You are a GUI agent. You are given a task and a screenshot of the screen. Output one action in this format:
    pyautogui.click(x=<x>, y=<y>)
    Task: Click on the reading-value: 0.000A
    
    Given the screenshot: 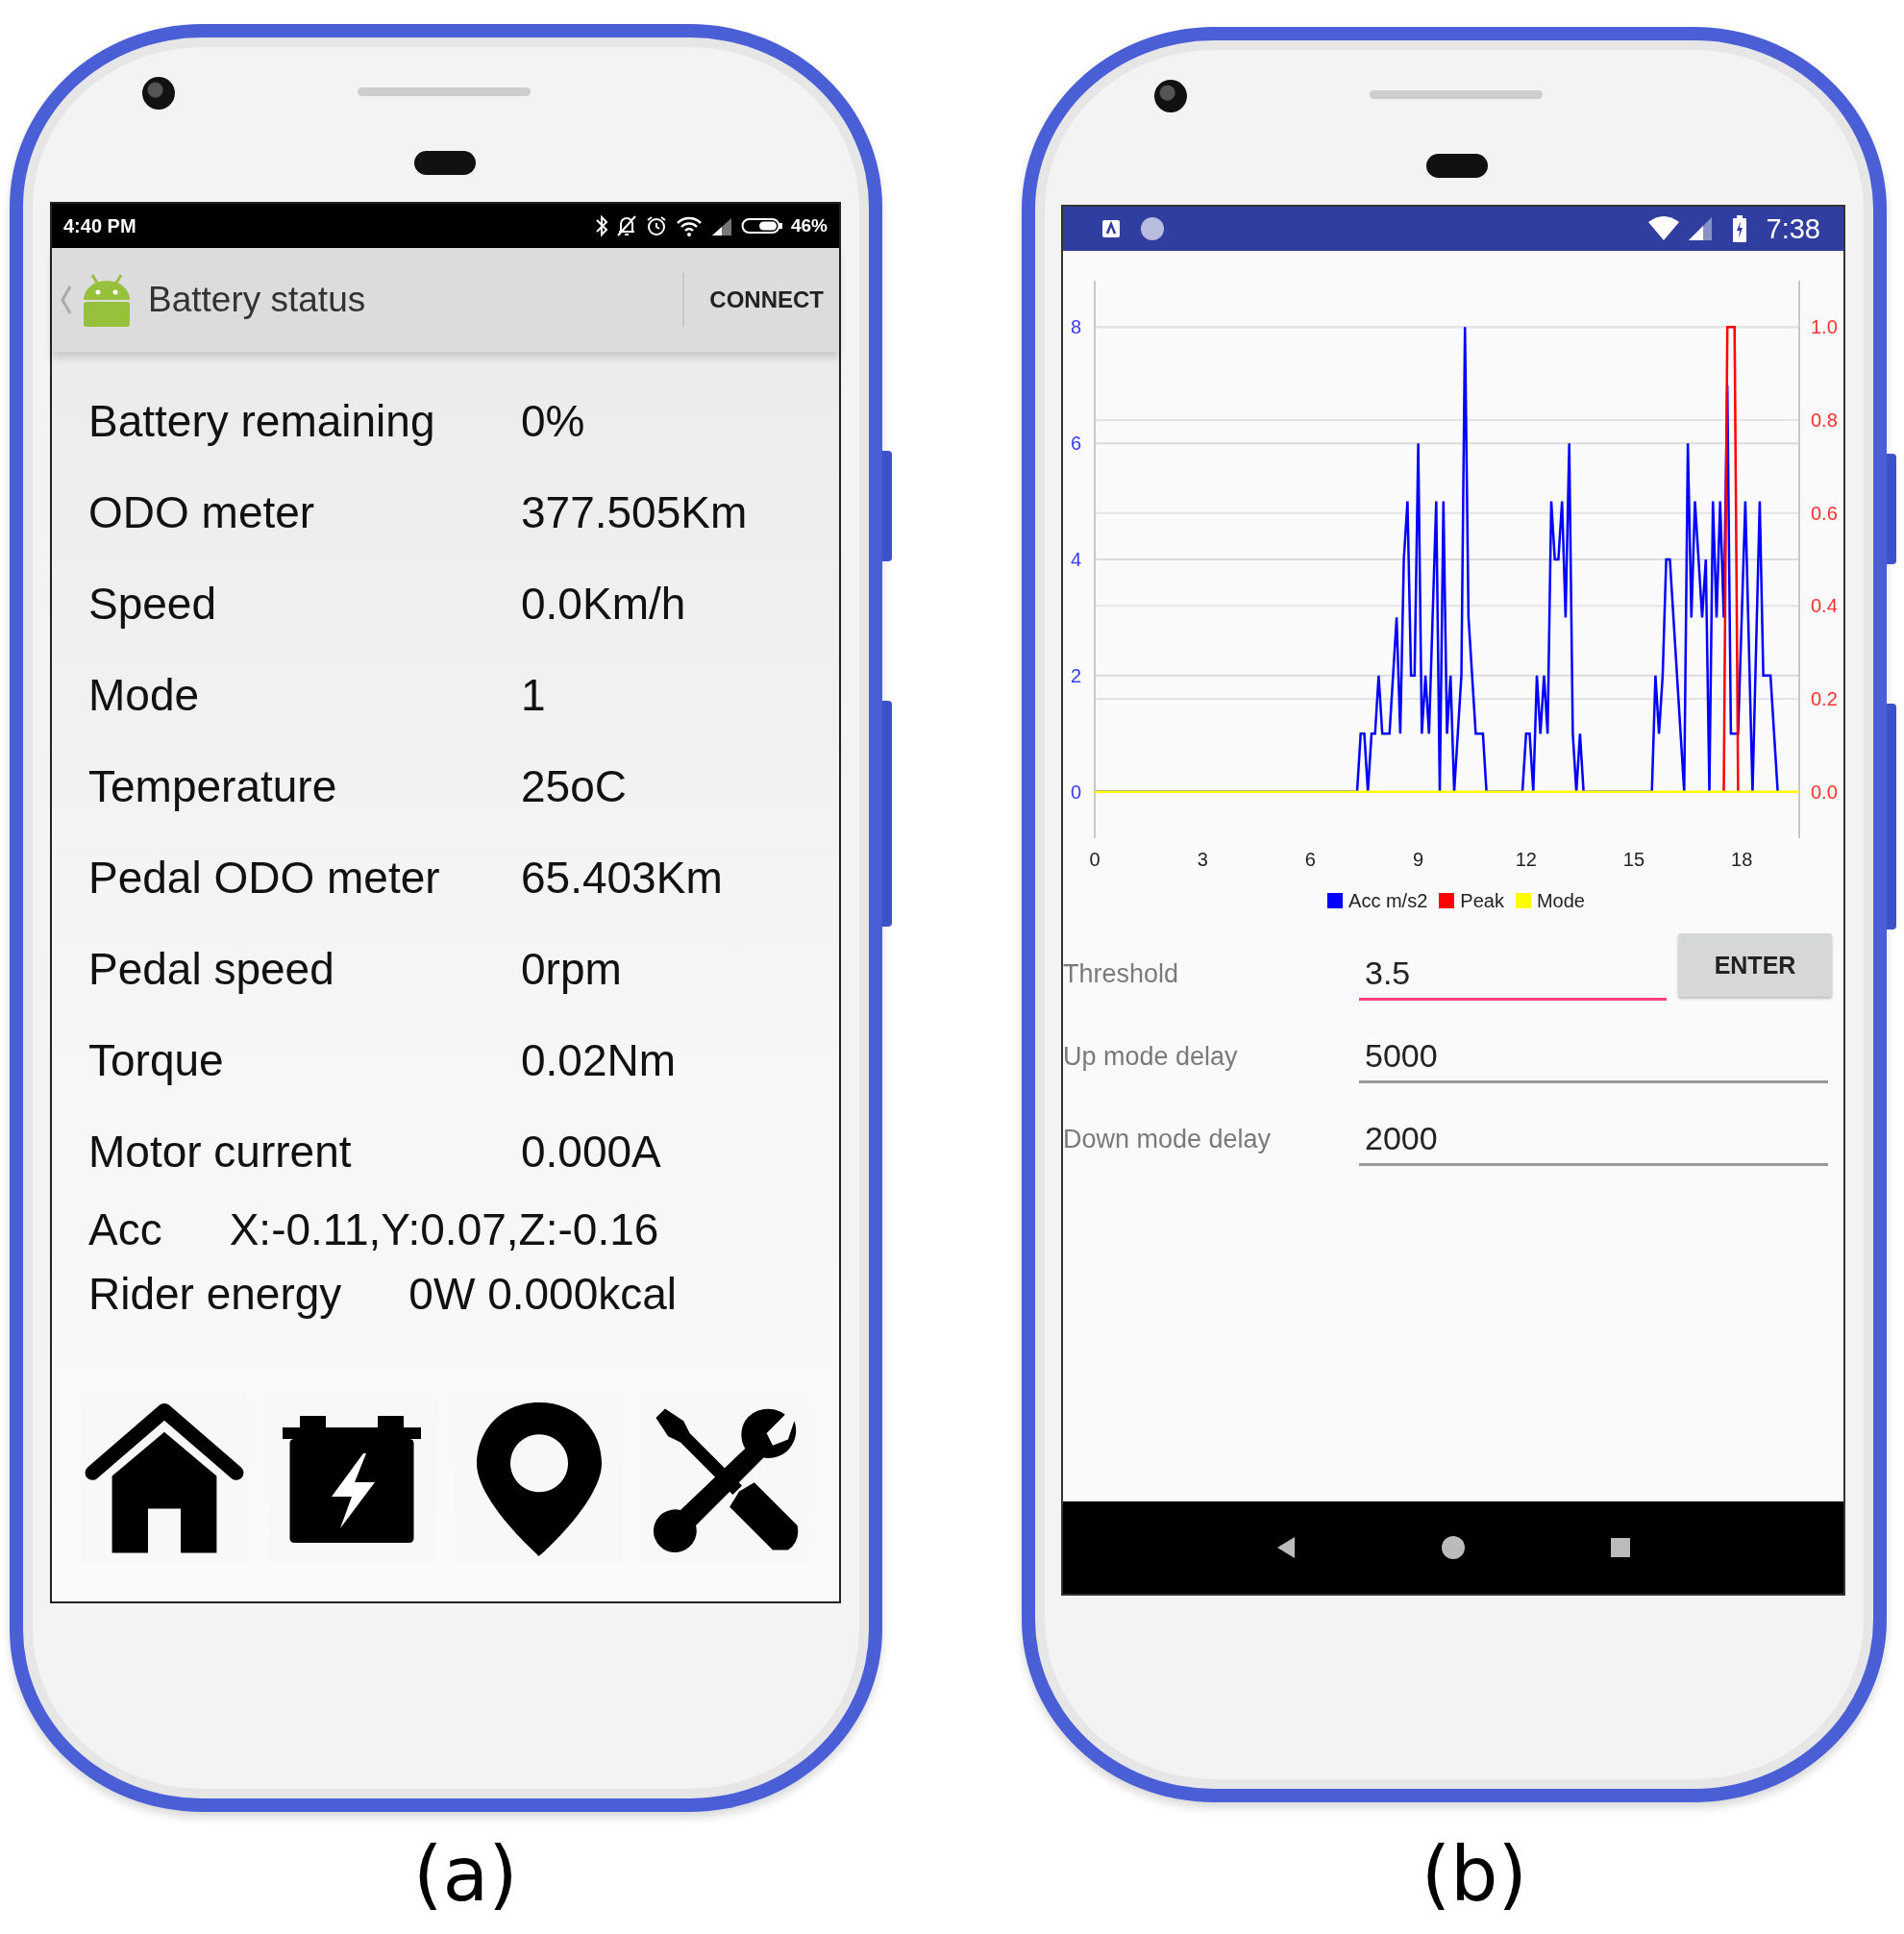 What is the action you would take?
    pyautogui.click(x=591, y=1151)
    